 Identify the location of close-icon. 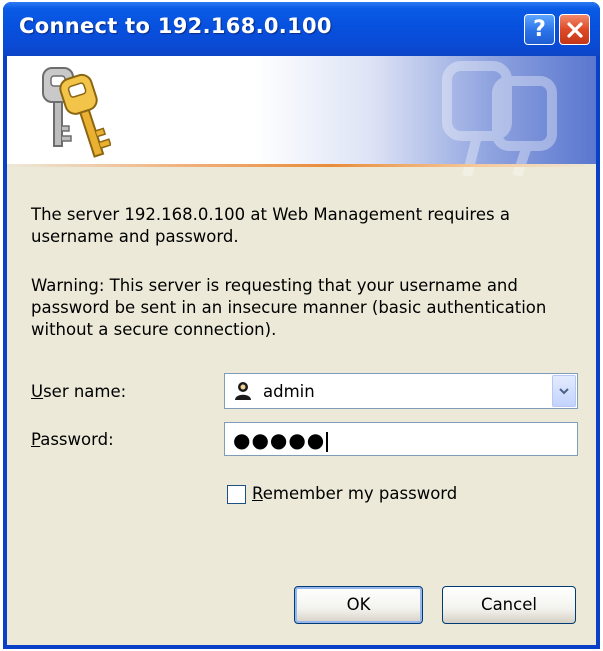
(575, 30).